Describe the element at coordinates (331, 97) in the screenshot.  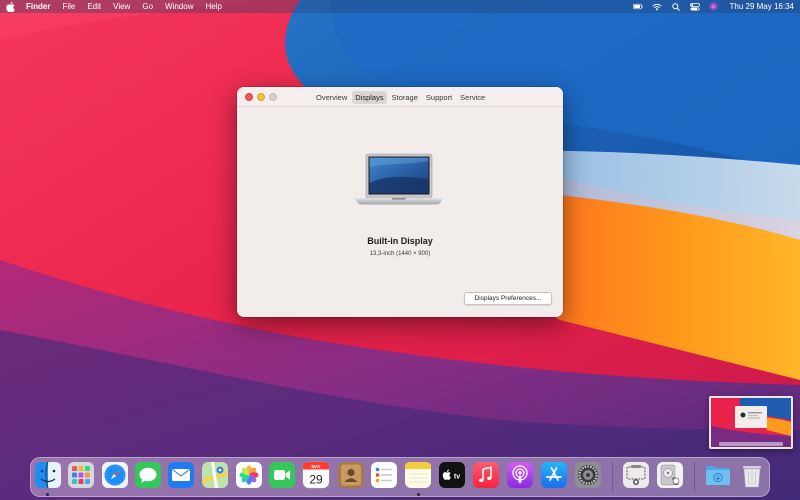
I see `tab-overview: Overview` at that location.